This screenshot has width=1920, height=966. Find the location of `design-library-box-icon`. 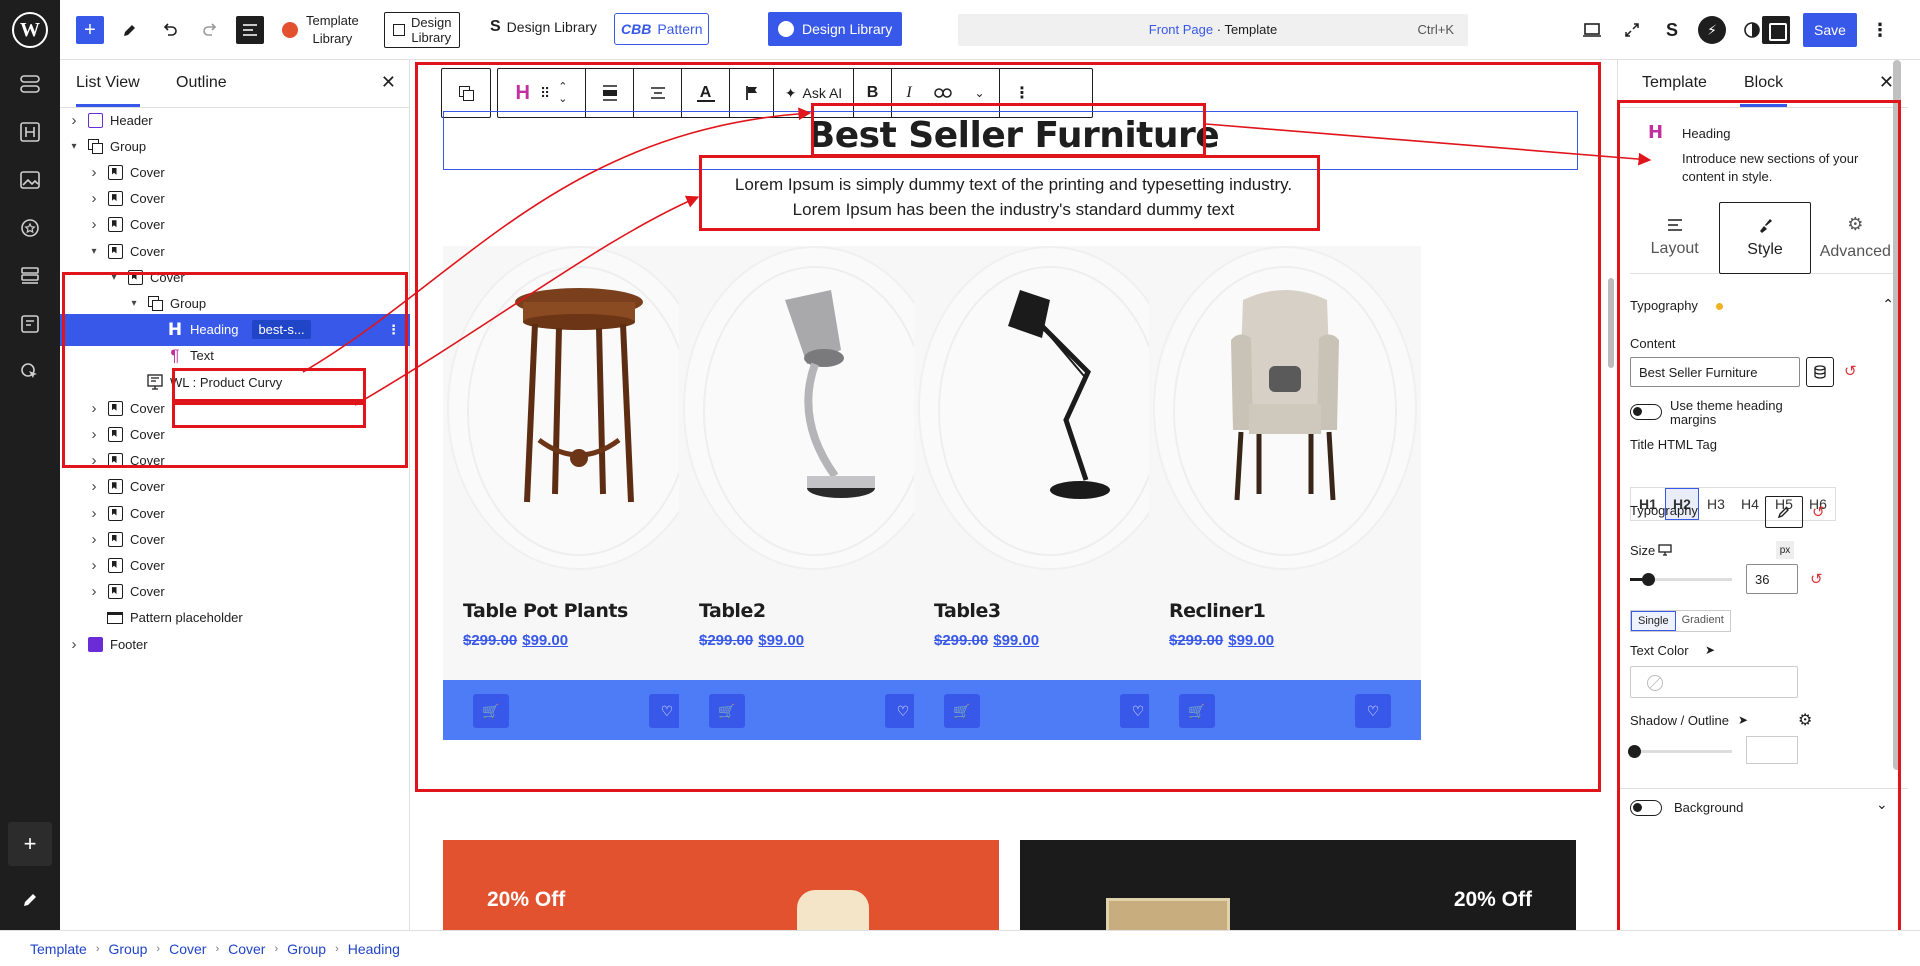

design-library-box-icon is located at coordinates (399, 30).